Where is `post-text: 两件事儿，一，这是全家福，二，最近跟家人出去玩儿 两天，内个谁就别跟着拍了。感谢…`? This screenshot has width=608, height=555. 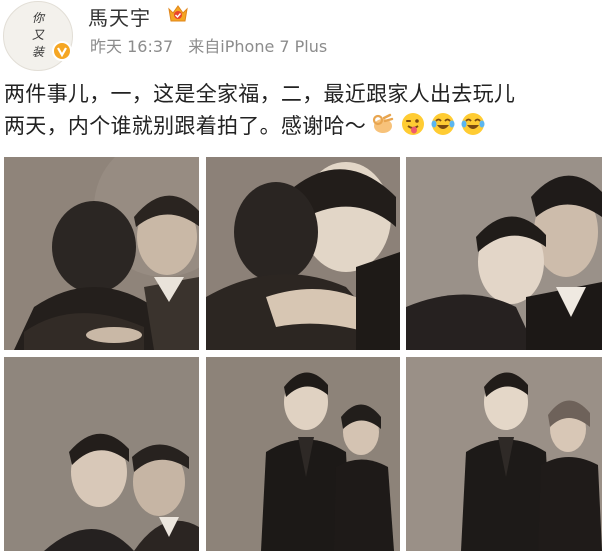
post-text: 两件事儿，一，这是全家福，二，最近跟家人出去玩儿 两天，内个谁就别跟着拍了。感谢… is located at coordinates (304, 110).